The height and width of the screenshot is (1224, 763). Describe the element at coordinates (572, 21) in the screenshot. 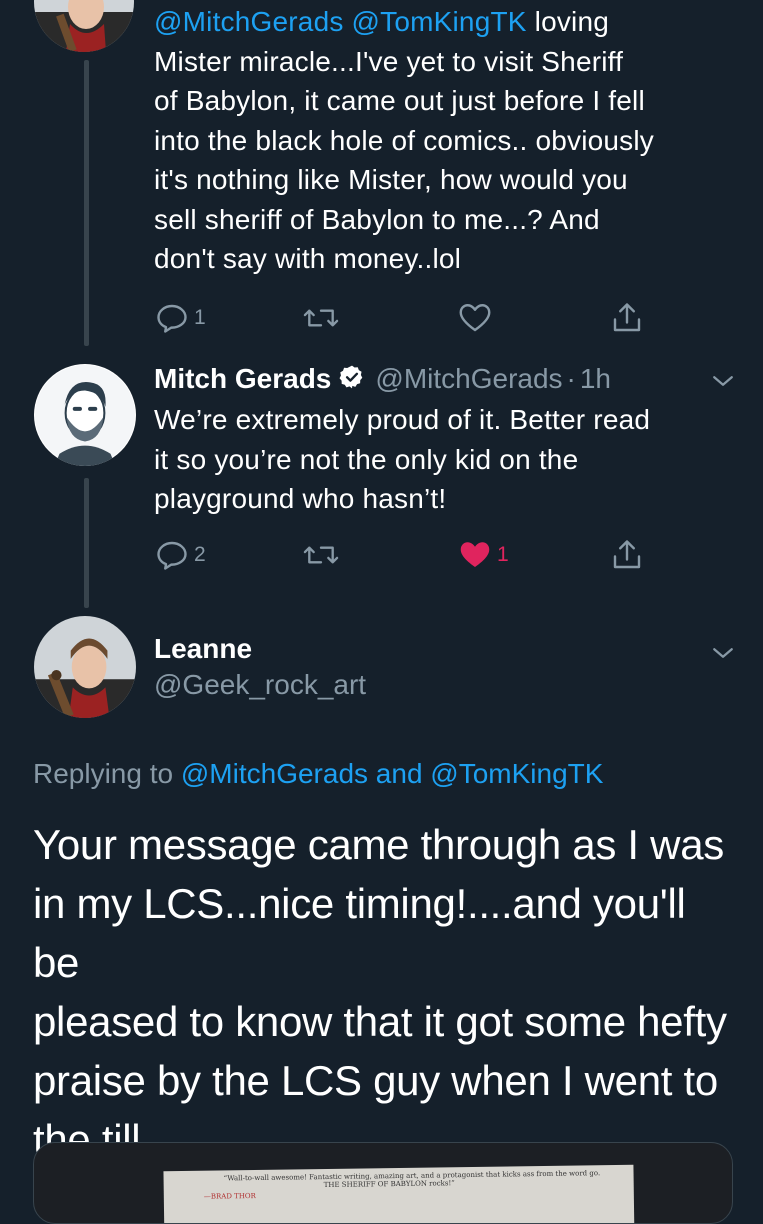

I see `tweet1-line: loving` at that location.